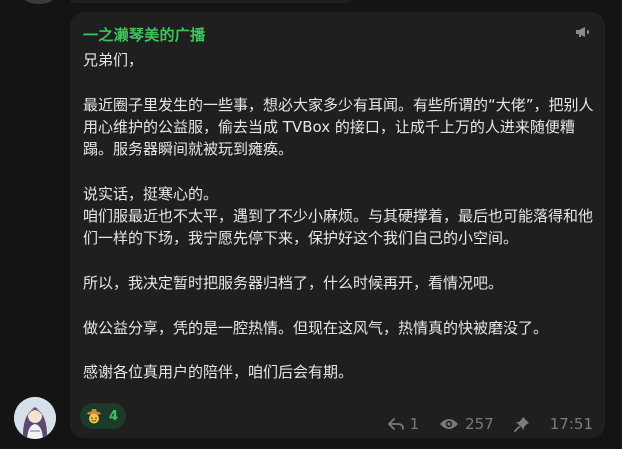 The image size is (622, 449). Describe the element at coordinates (151, 193) in the screenshot. I see `paragraph-feelings: 说实话，挺寒心的。` at that location.